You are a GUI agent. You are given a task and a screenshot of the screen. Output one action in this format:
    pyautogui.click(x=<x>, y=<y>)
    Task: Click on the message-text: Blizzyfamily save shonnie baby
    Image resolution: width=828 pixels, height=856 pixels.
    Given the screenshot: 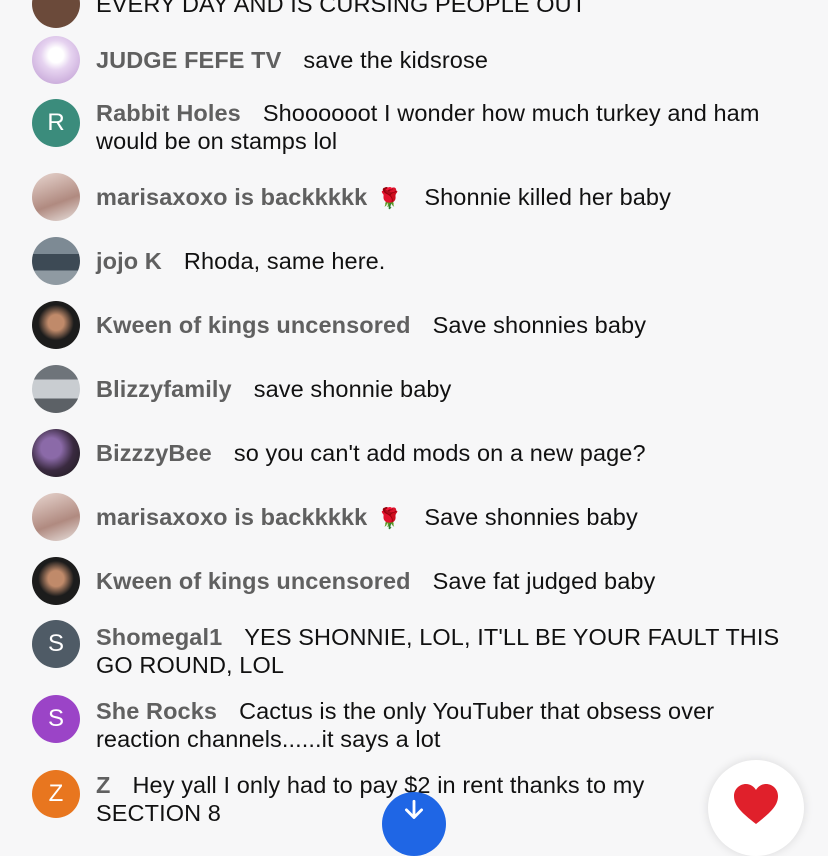 What is the action you would take?
    pyautogui.click(x=446, y=389)
    